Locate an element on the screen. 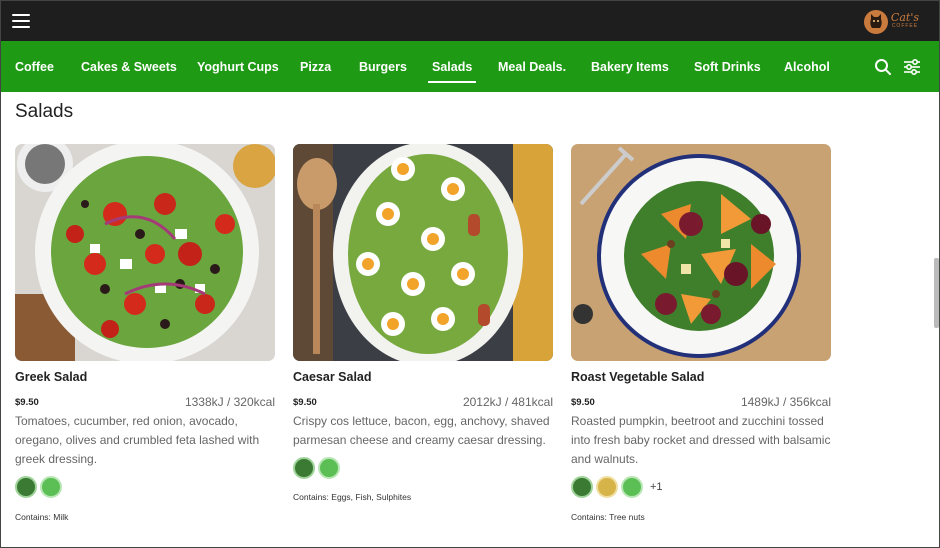  product-energy: 1338kJ / 320kcal is located at coordinates (229, 402).